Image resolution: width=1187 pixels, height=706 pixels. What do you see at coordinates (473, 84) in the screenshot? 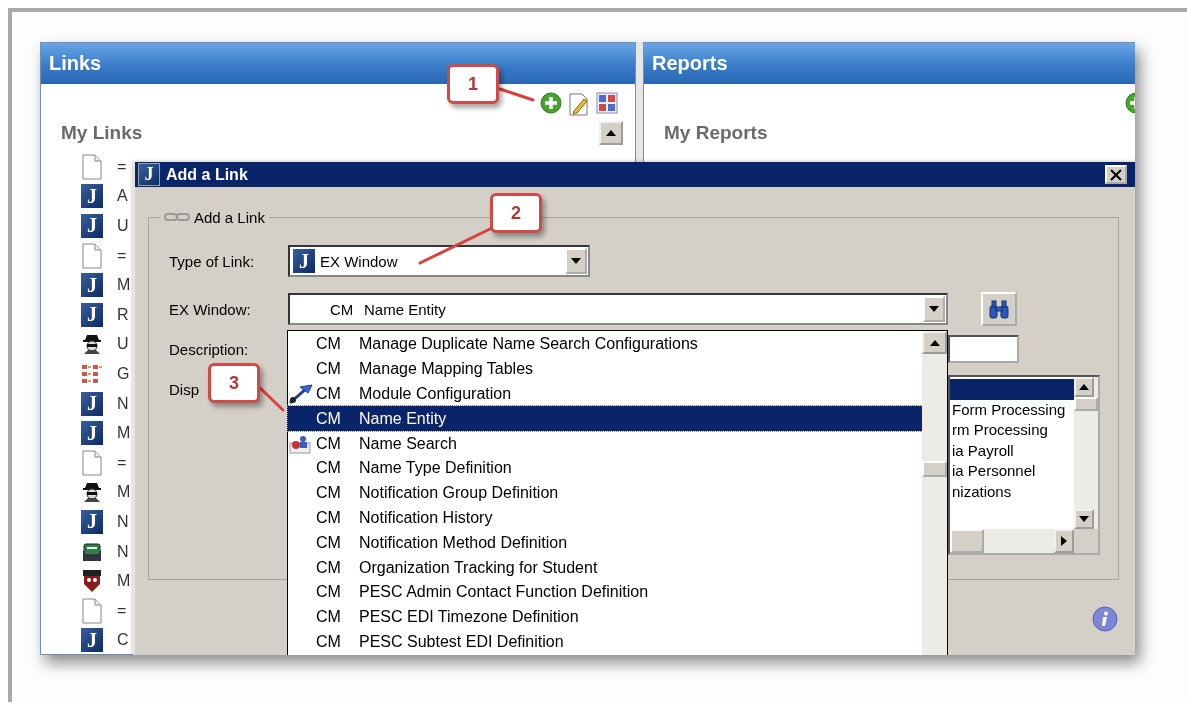
I see `callout-marker: 1` at bounding box center [473, 84].